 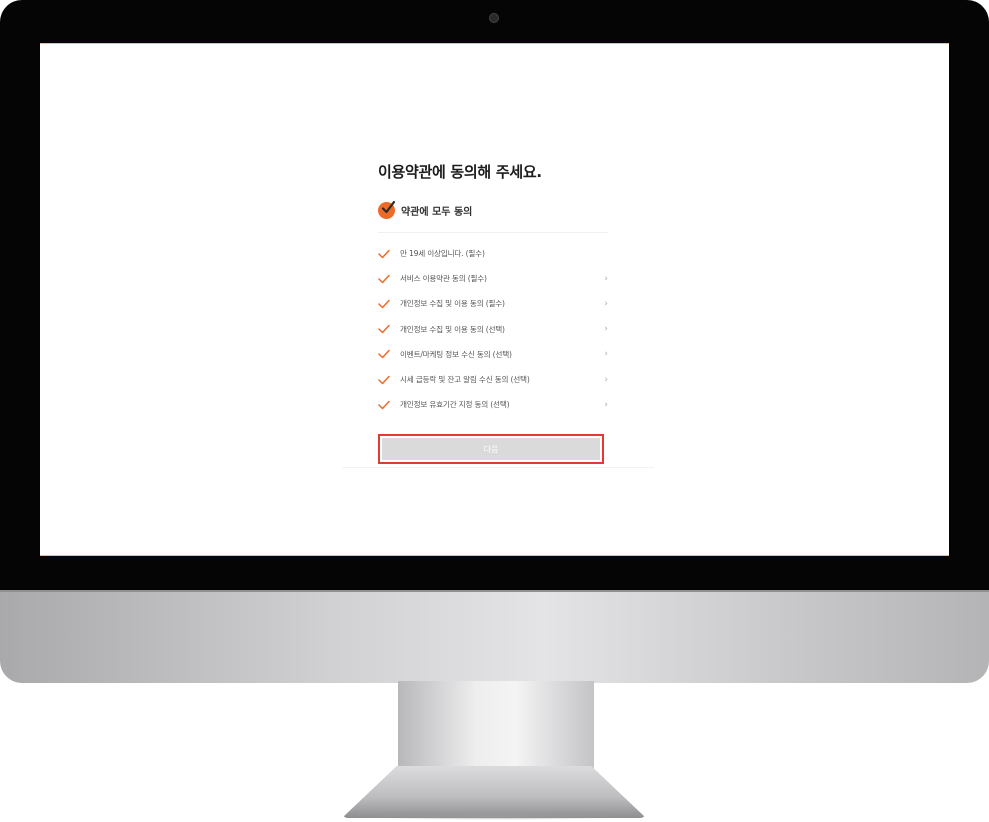 I want to click on term-label: 시세 급등락 및 잔고 알림 수신 동의 (선택), so click(x=465, y=380).